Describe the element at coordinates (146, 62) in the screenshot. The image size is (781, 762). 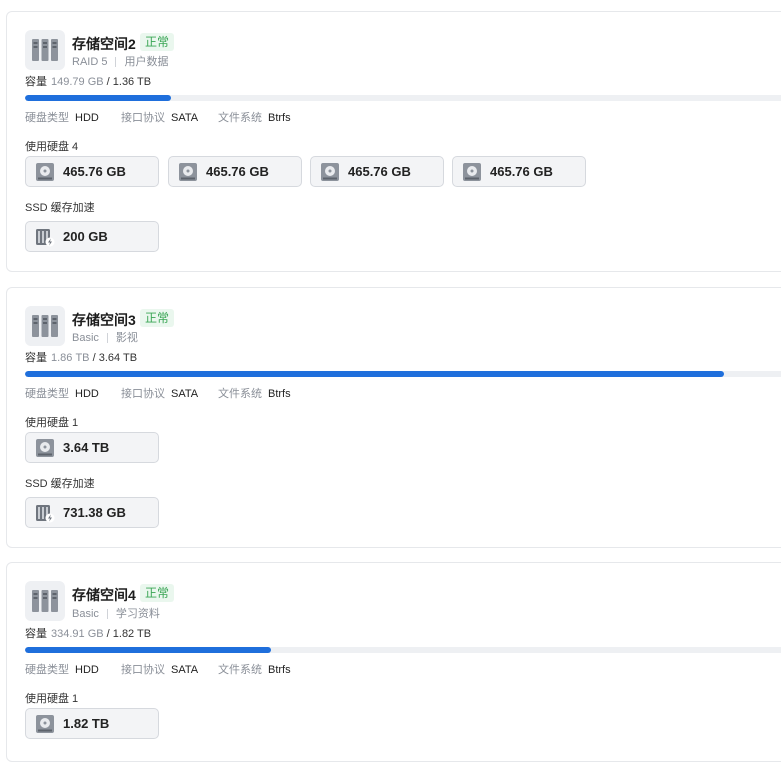
I see `pool-description: 用户数据` at that location.